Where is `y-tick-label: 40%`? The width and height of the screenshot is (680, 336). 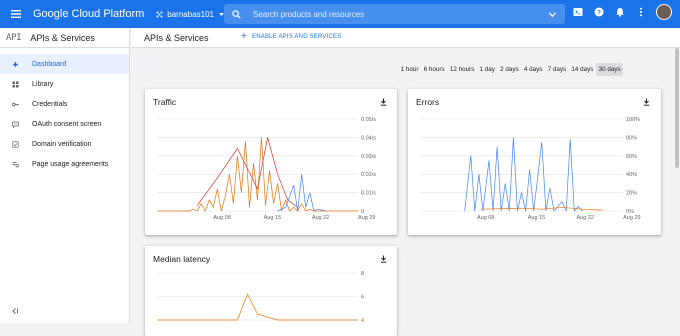 y-tick-label: 40% is located at coordinates (631, 175).